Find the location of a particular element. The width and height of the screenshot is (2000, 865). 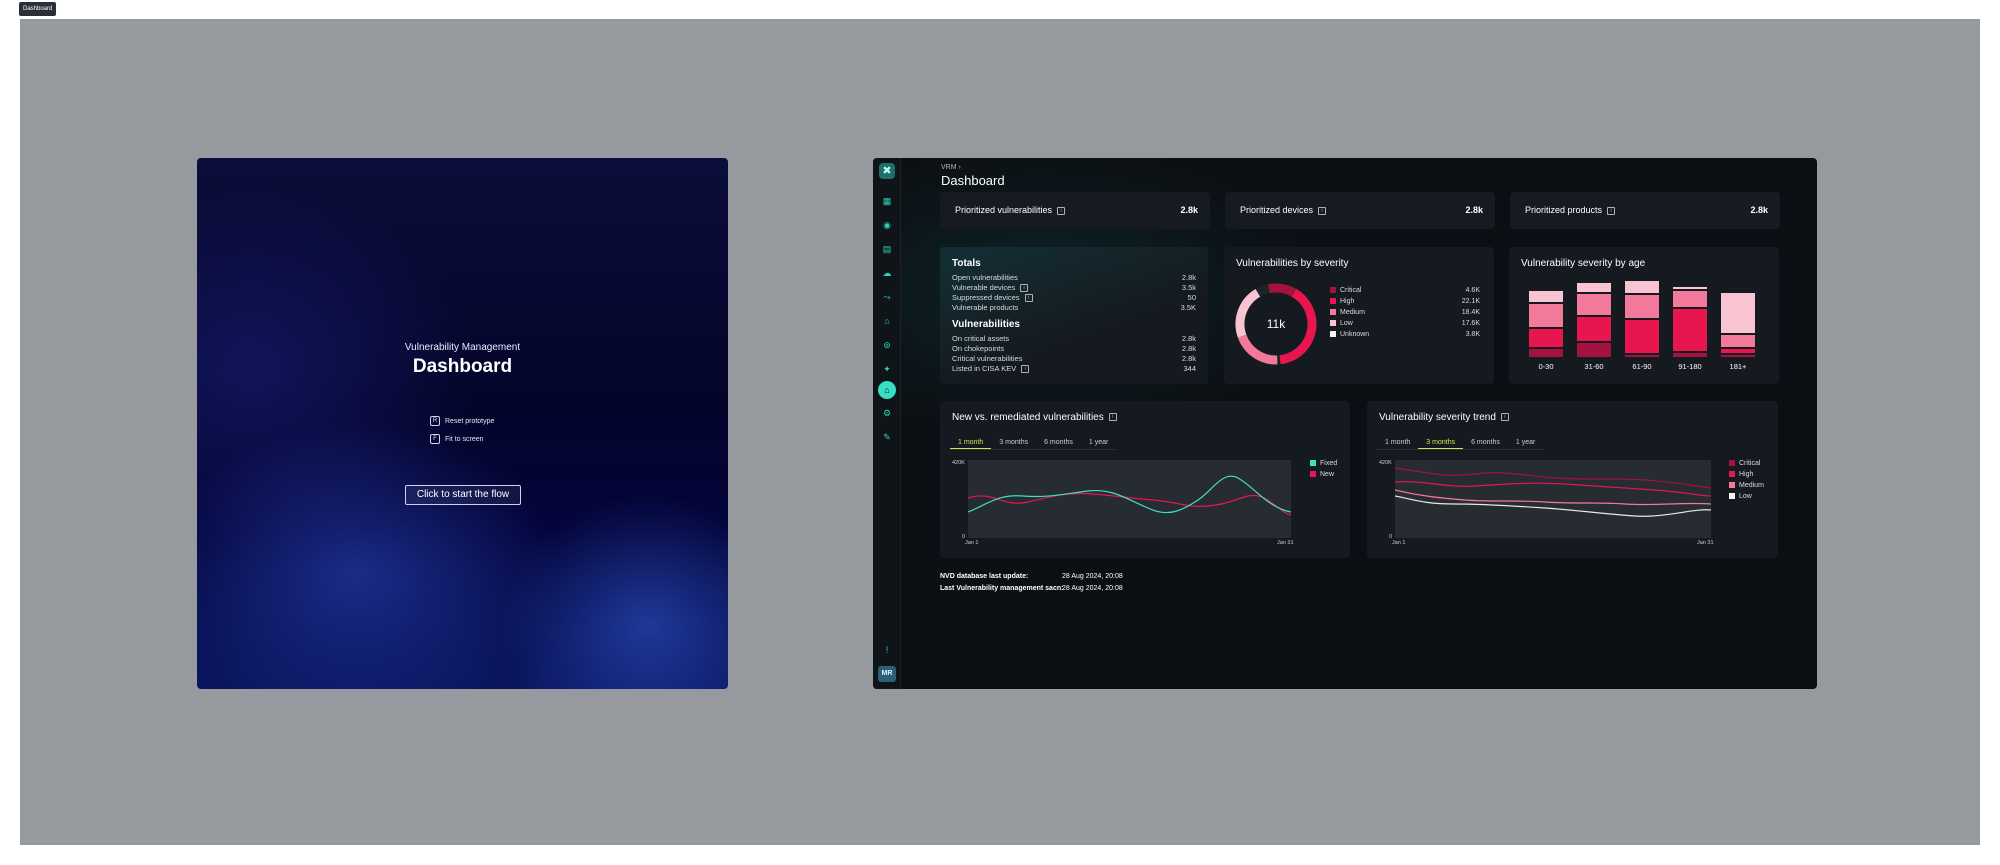

package-icon: ⌂ is located at coordinates (887, 321).